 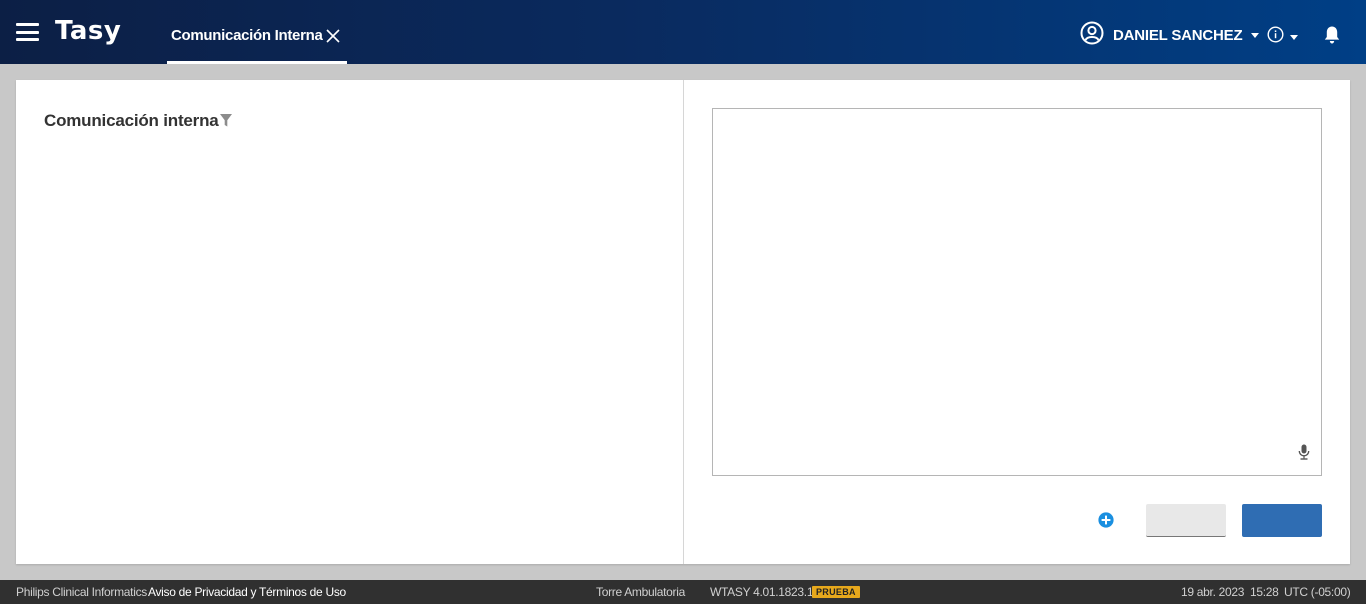 What do you see at coordinates (1264, 592) in the screenshot?
I see `footer-time: 15:28` at bounding box center [1264, 592].